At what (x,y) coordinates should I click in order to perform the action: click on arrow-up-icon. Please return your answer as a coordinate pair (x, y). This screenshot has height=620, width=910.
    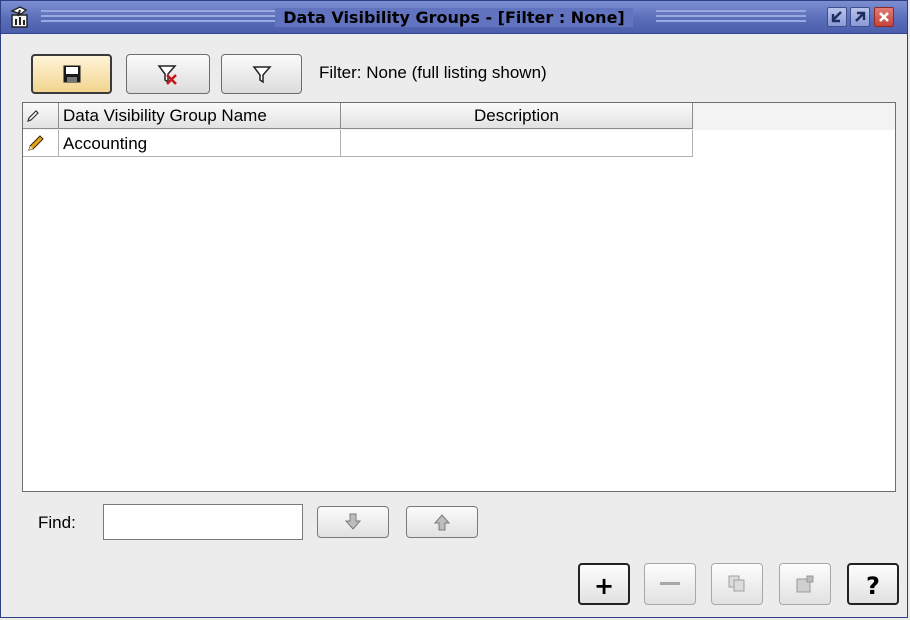
    Looking at the image, I should click on (442, 522).